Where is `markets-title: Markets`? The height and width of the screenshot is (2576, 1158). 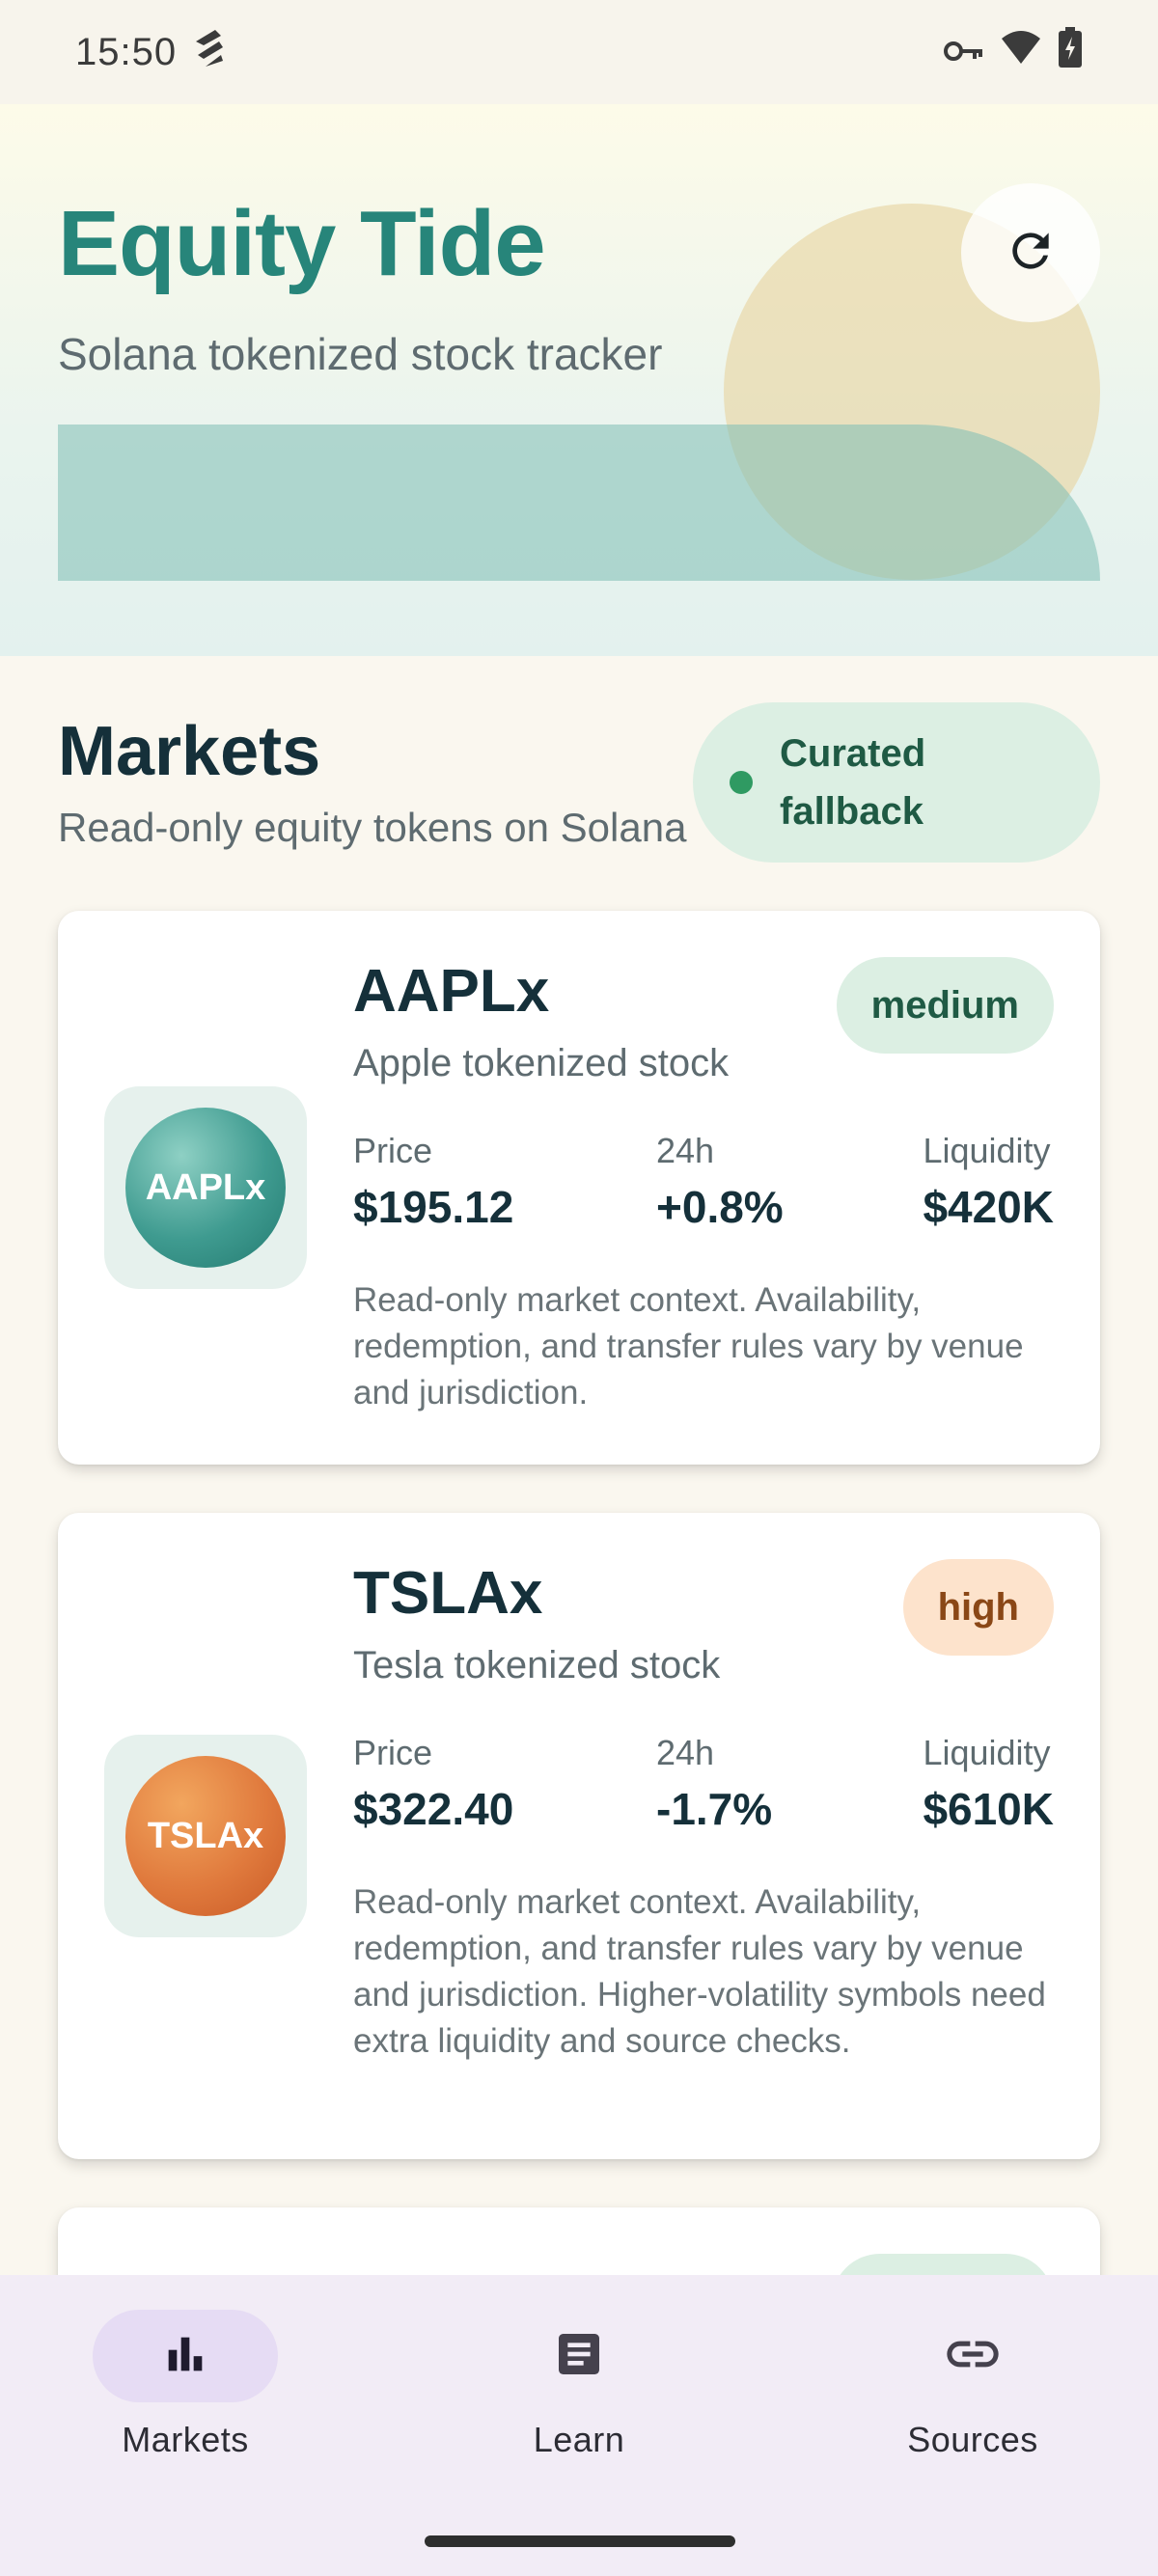
markets-title: Markets is located at coordinates (189, 751).